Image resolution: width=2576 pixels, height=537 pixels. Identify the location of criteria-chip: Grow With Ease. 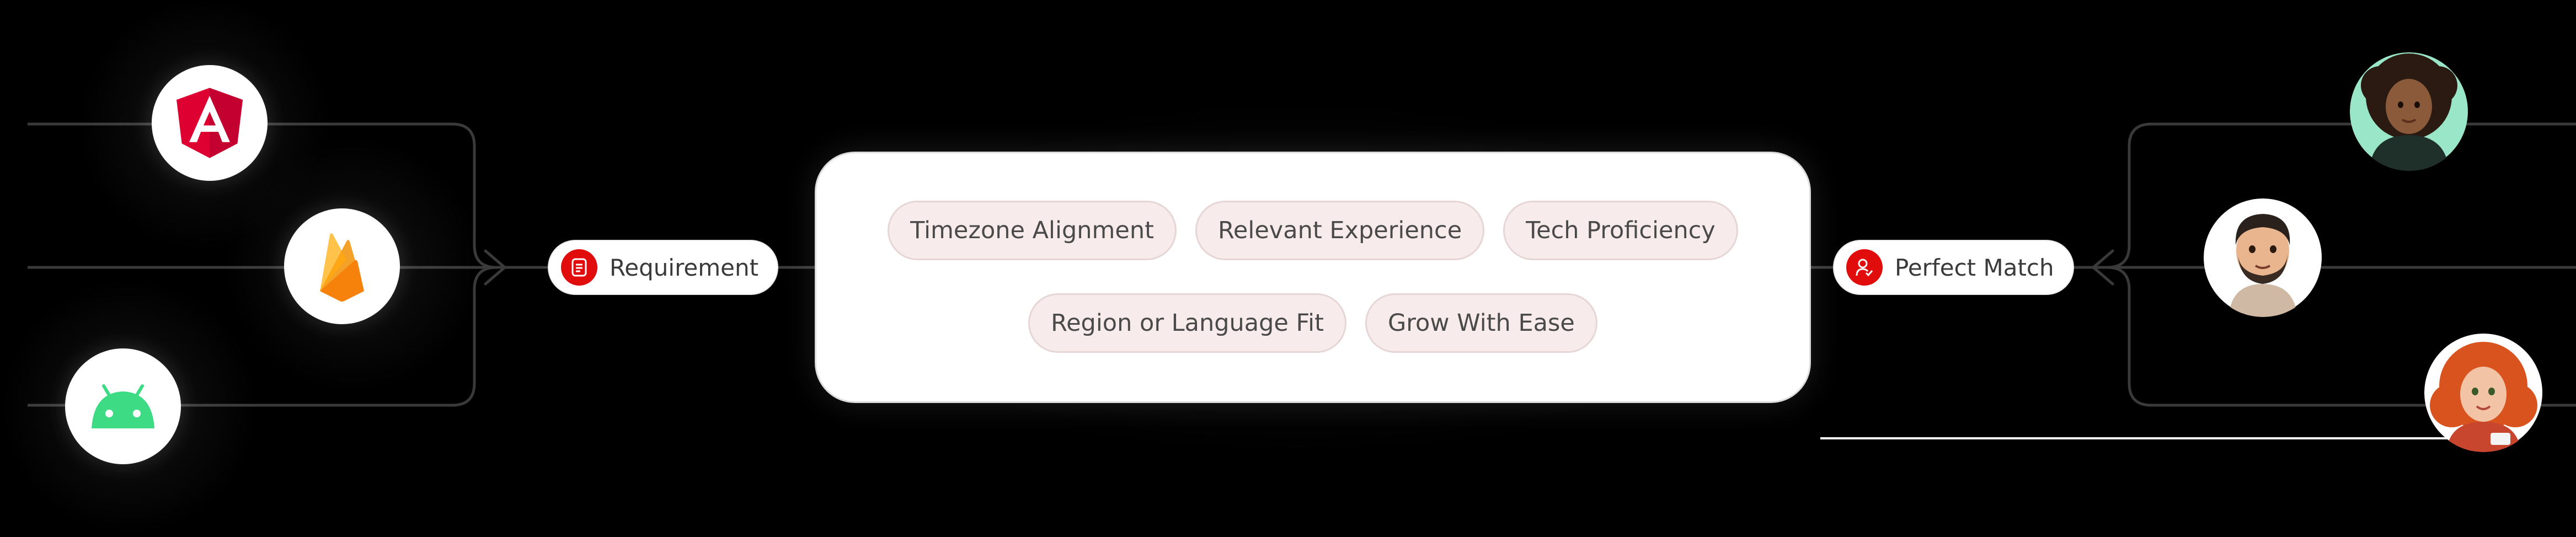
(1481, 323).